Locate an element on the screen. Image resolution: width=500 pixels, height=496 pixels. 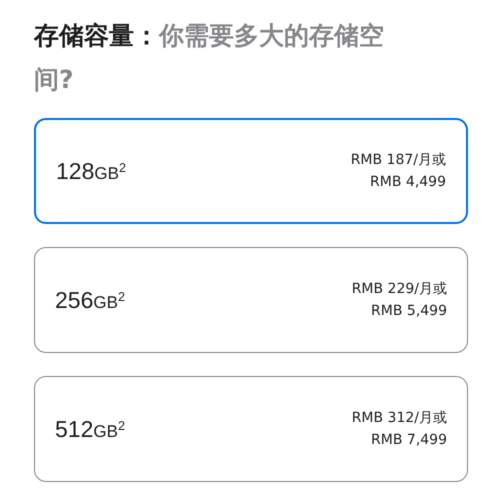
section-heading: 存储容量：你需要多大的存储空间? is located at coordinates (209, 58).